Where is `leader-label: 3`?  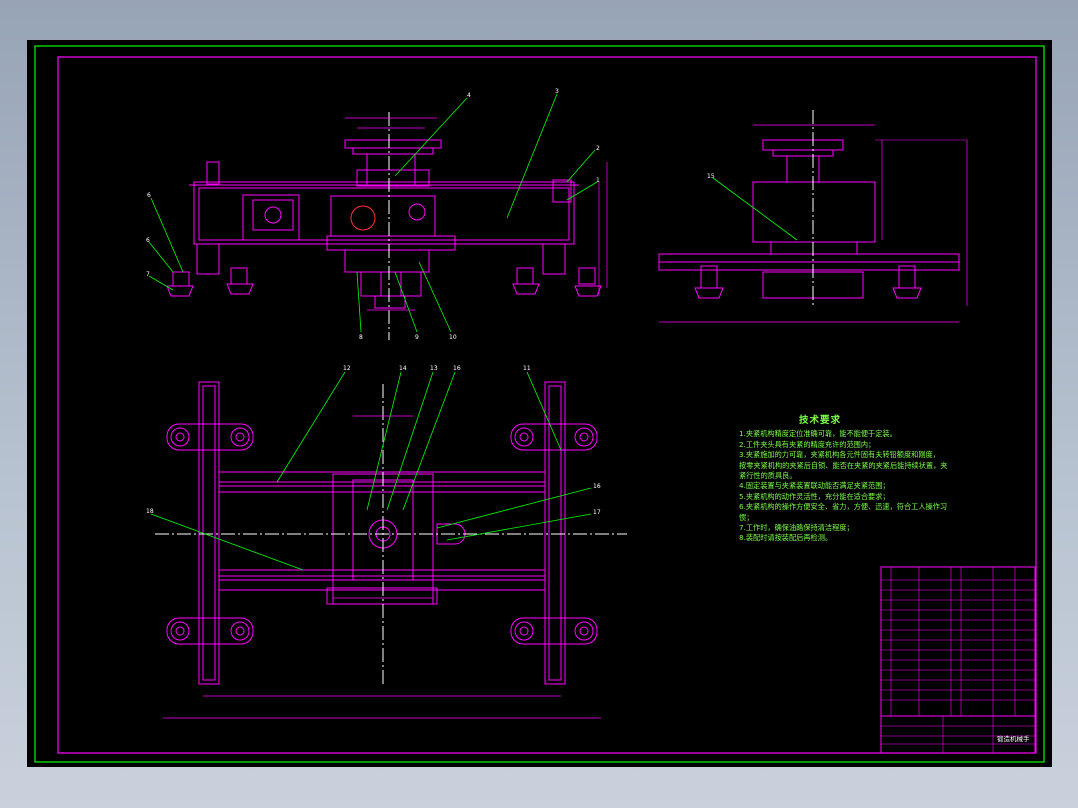 leader-label: 3 is located at coordinates (557, 91).